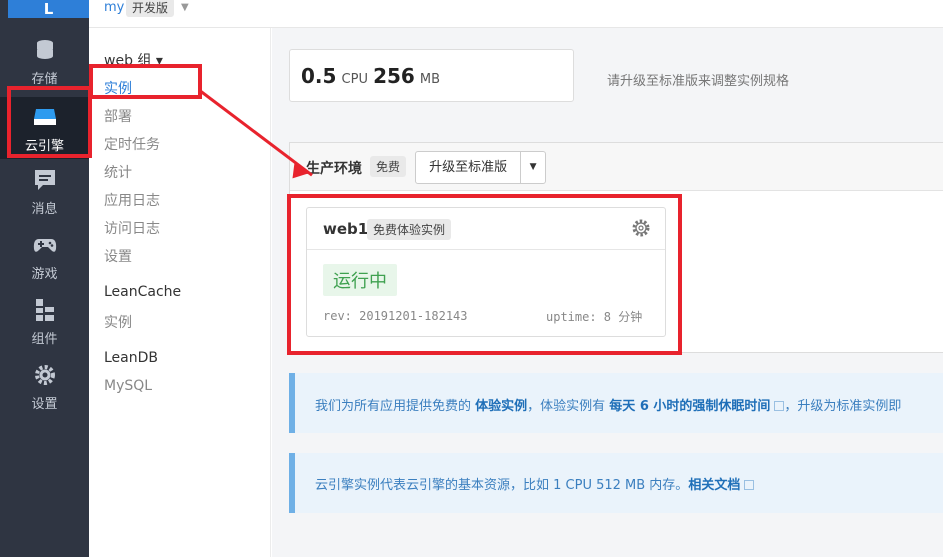 This screenshot has width=943, height=557. Describe the element at coordinates (44, 198) in the screenshot. I see `rail-item-message: 消息` at that location.